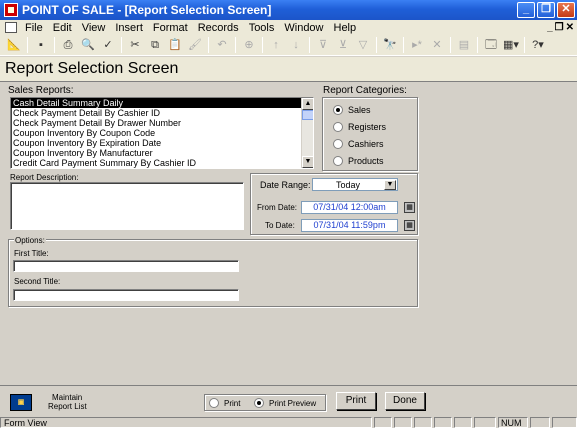 Image resolution: width=577 pixels, height=428 pixels. Describe the element at coordinates (92, 68) in the screenshot. I see `page-title: Report Selection Screen` at that location.